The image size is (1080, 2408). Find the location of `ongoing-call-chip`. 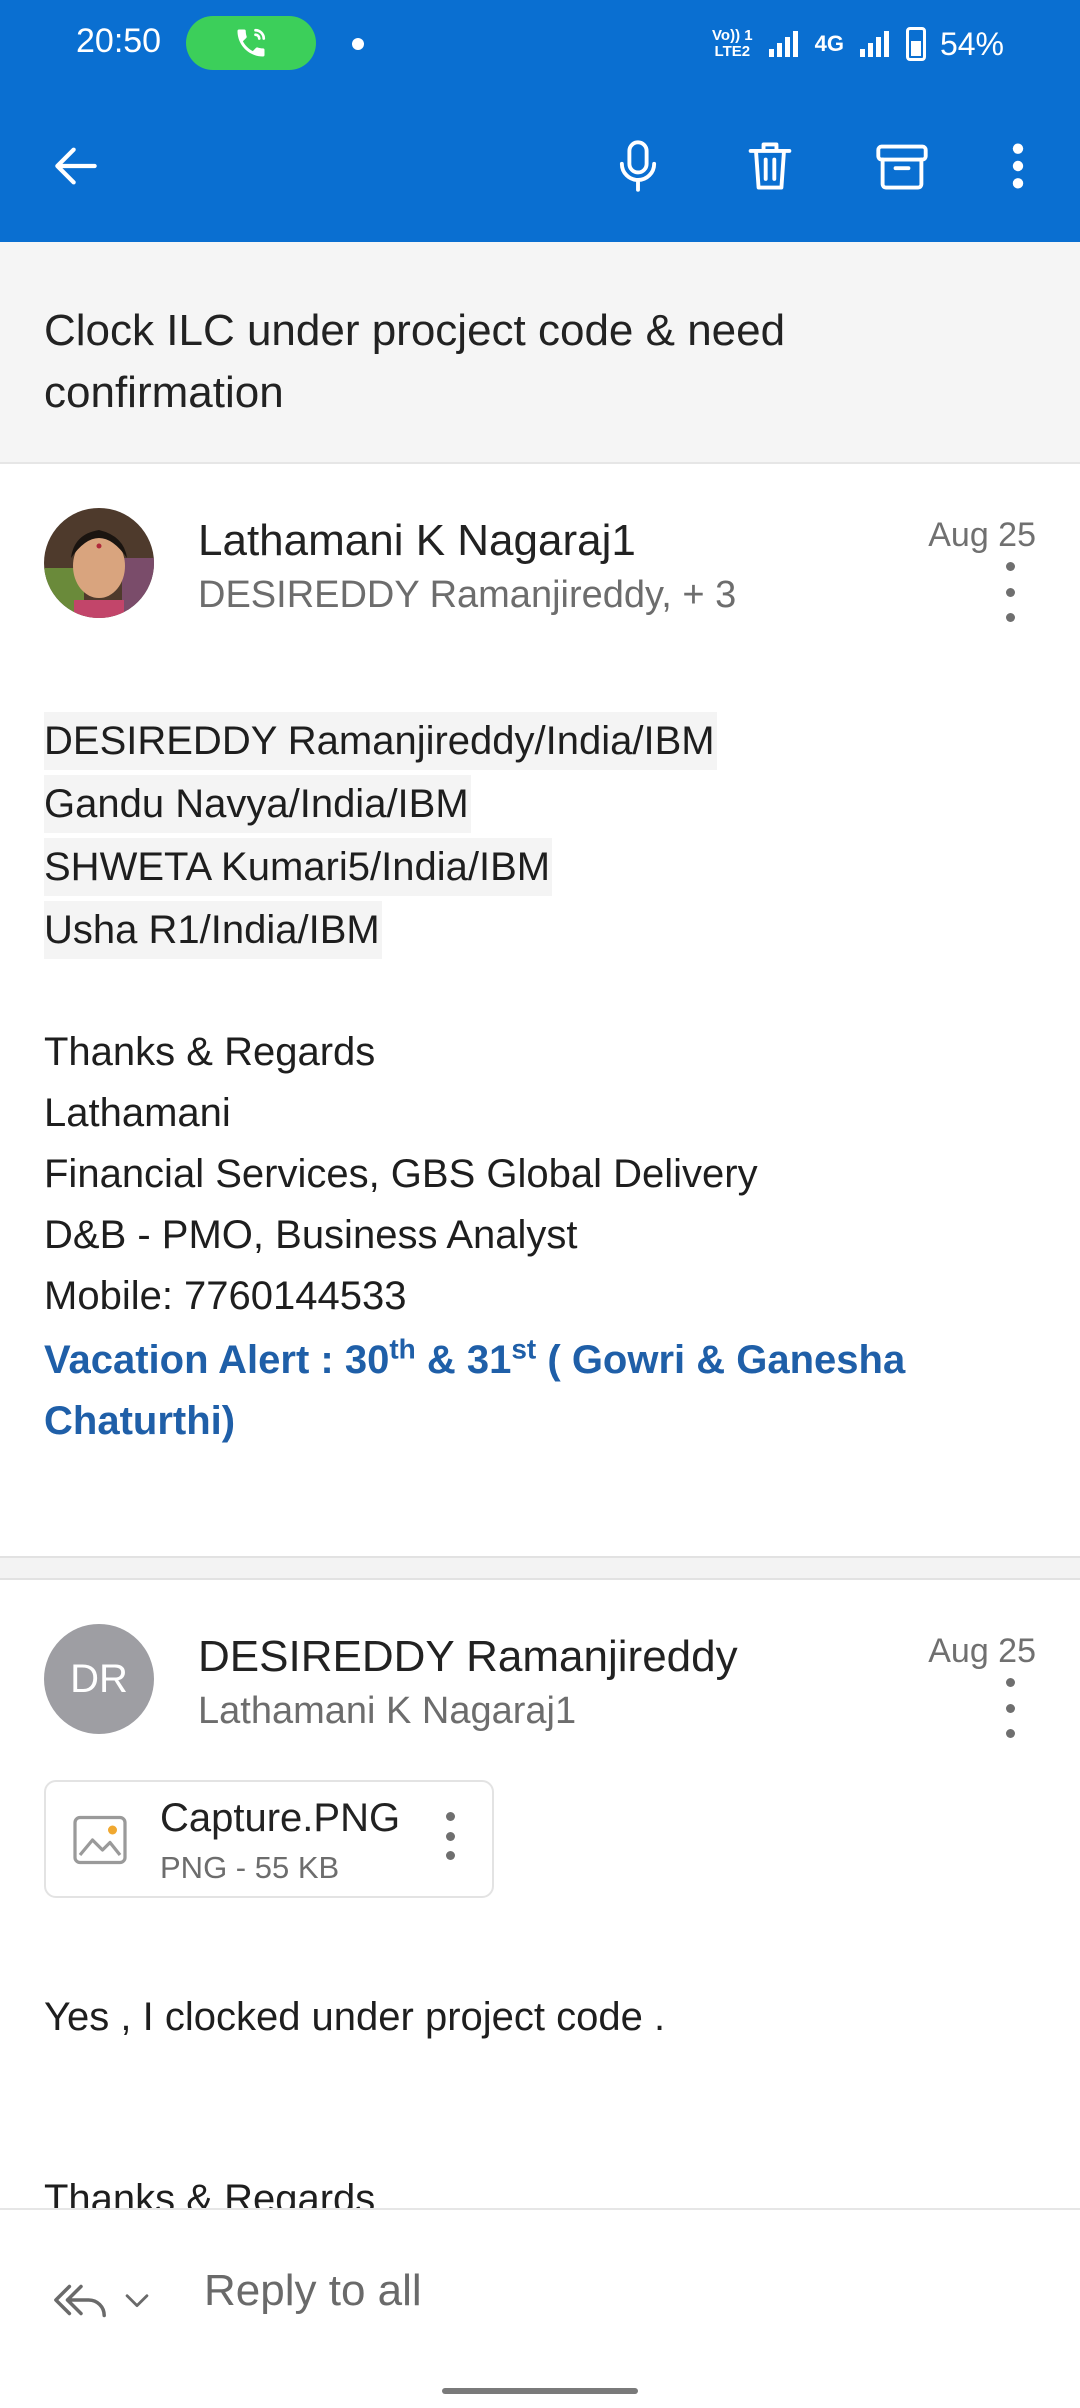

ongoing-call-chip is located at coordinates (251, 43).